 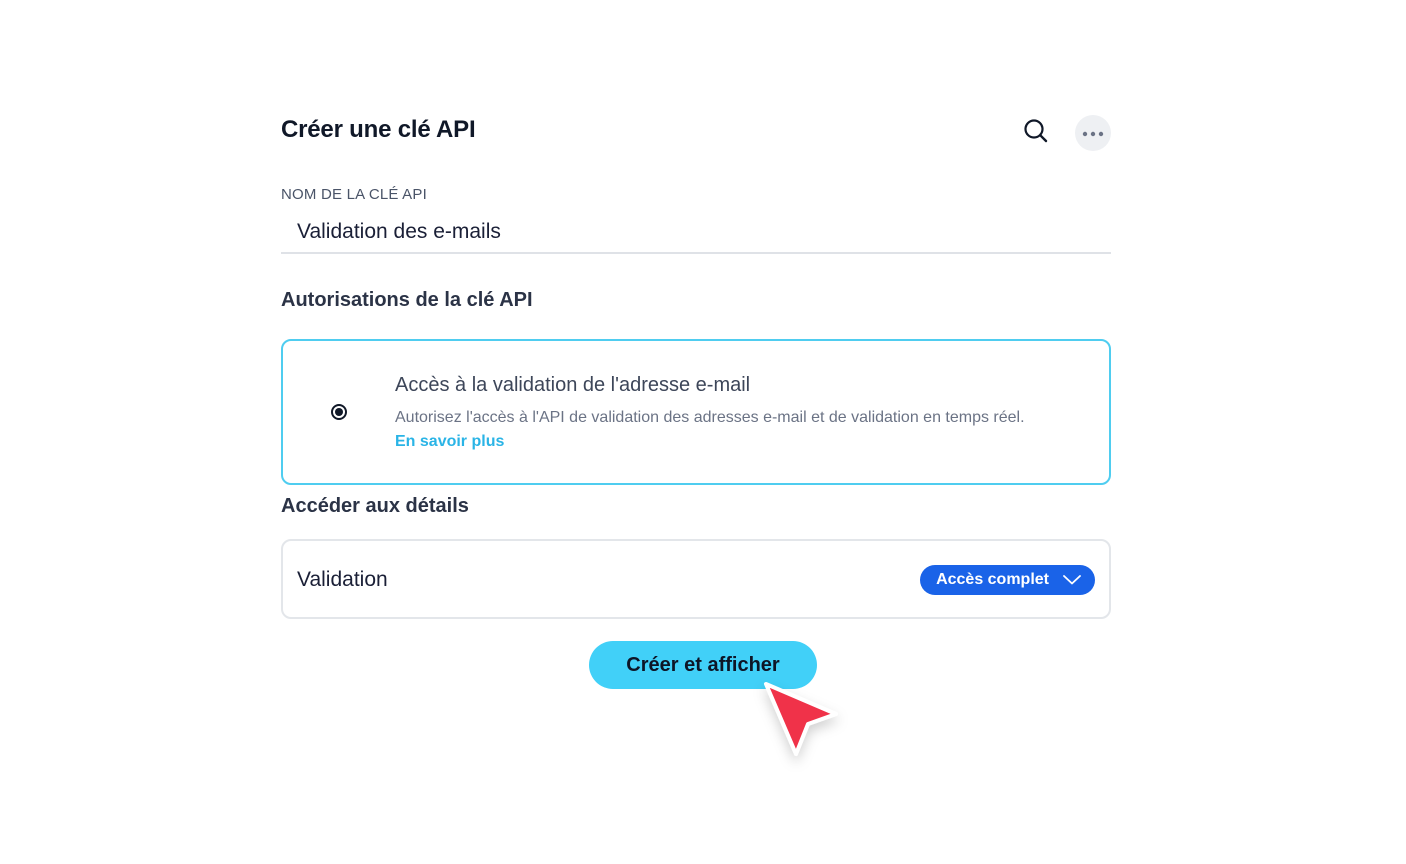 I want to click on page-title: Créer une clé API, so click(x=378, y=129).